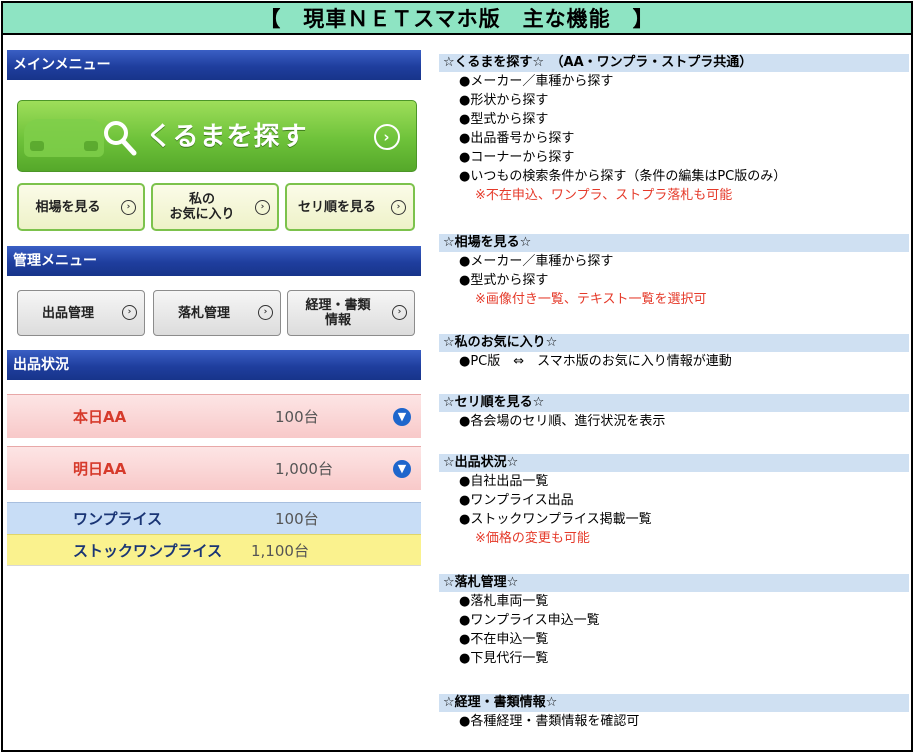 The height and width of the screenshot is (754, 915). I want to click on feature-item: ●形状から探す, so click(504, 100).